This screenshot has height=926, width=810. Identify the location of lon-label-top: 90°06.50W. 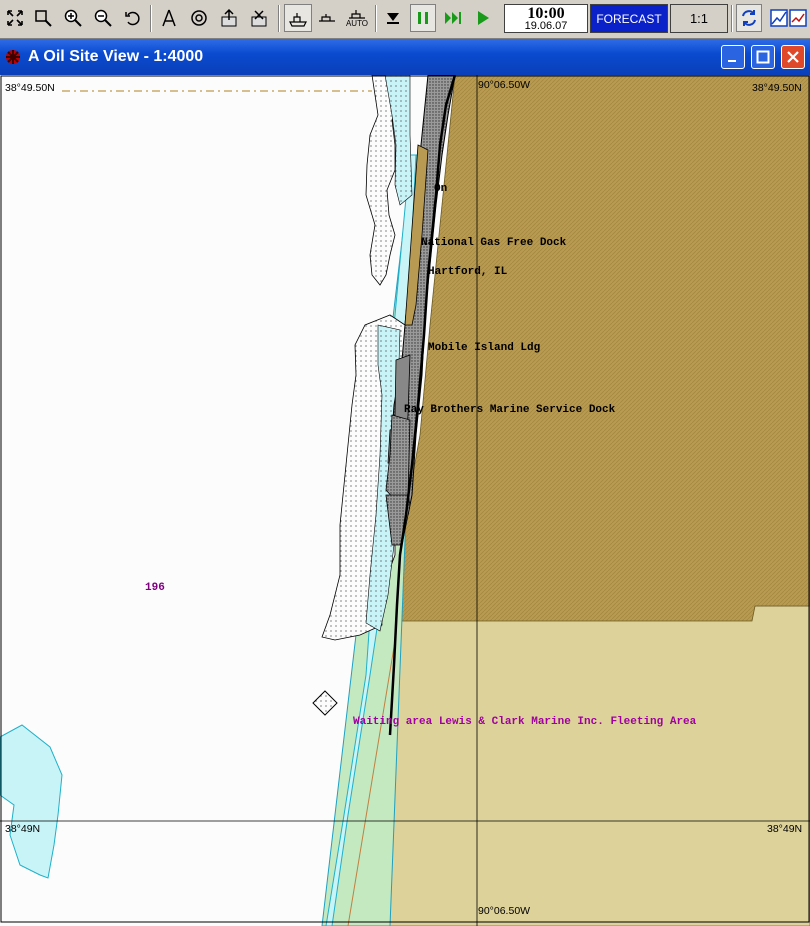
(504, 85).